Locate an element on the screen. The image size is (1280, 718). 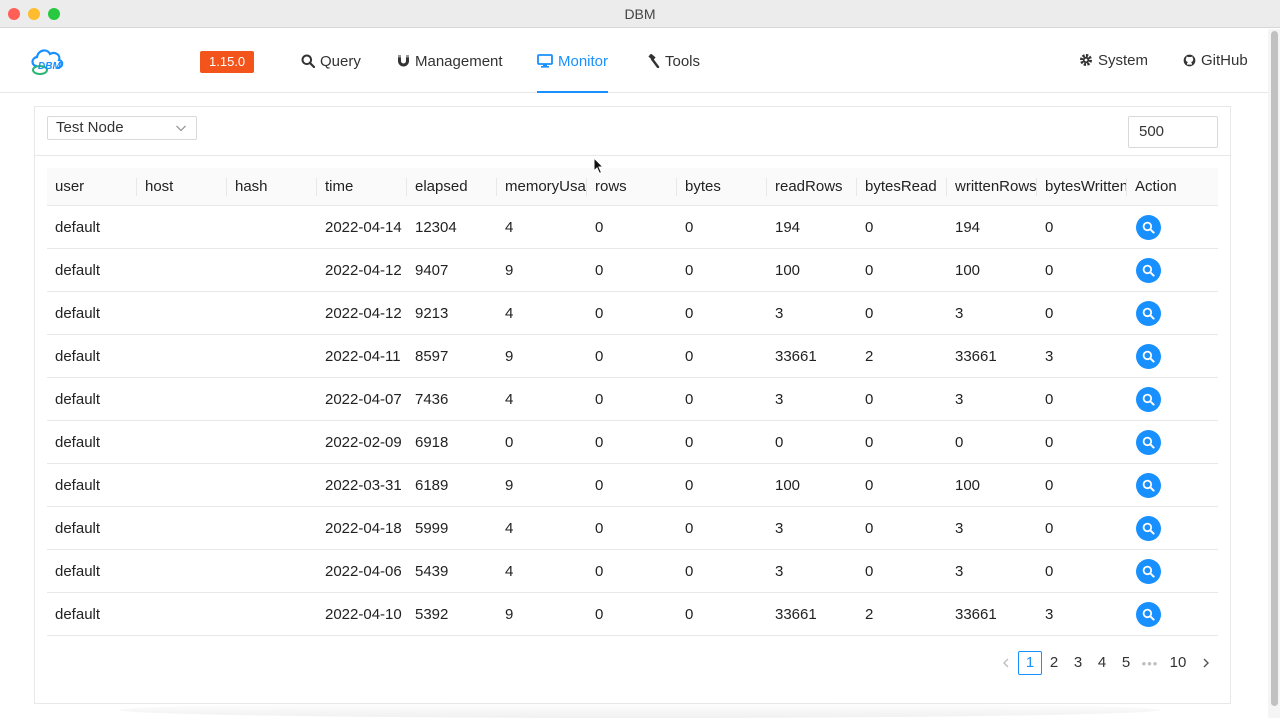
cell-readrows: 194 is located at coordinates (788, 227).